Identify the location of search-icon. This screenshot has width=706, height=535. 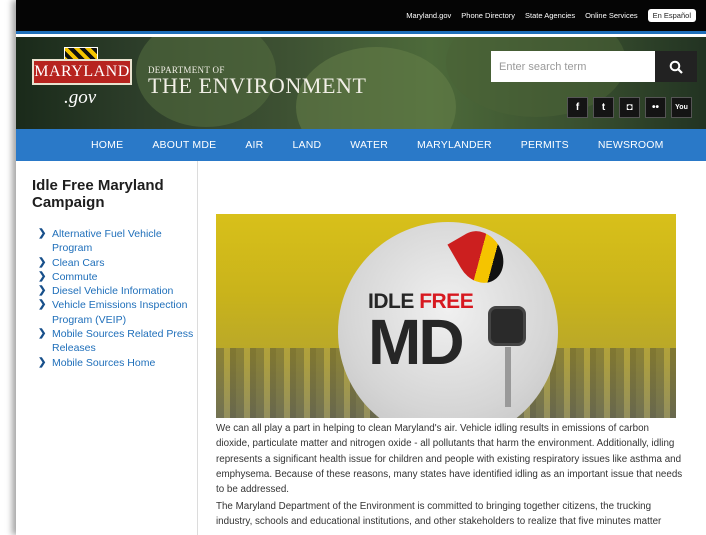
(676, 67).